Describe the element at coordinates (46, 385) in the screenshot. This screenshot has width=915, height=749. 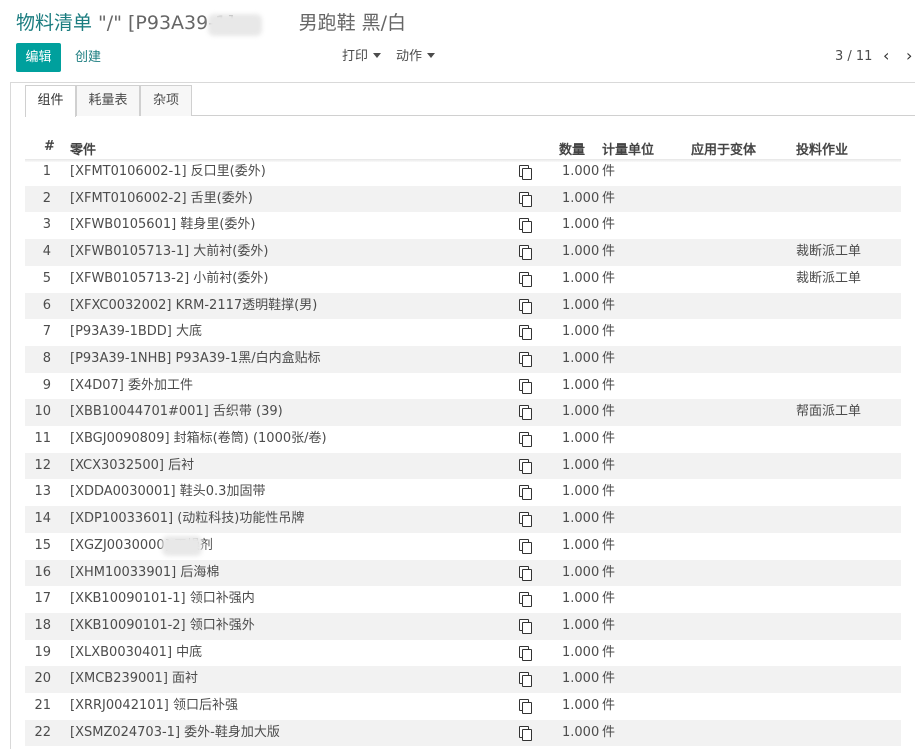
I see `row-number: 9` at that location.